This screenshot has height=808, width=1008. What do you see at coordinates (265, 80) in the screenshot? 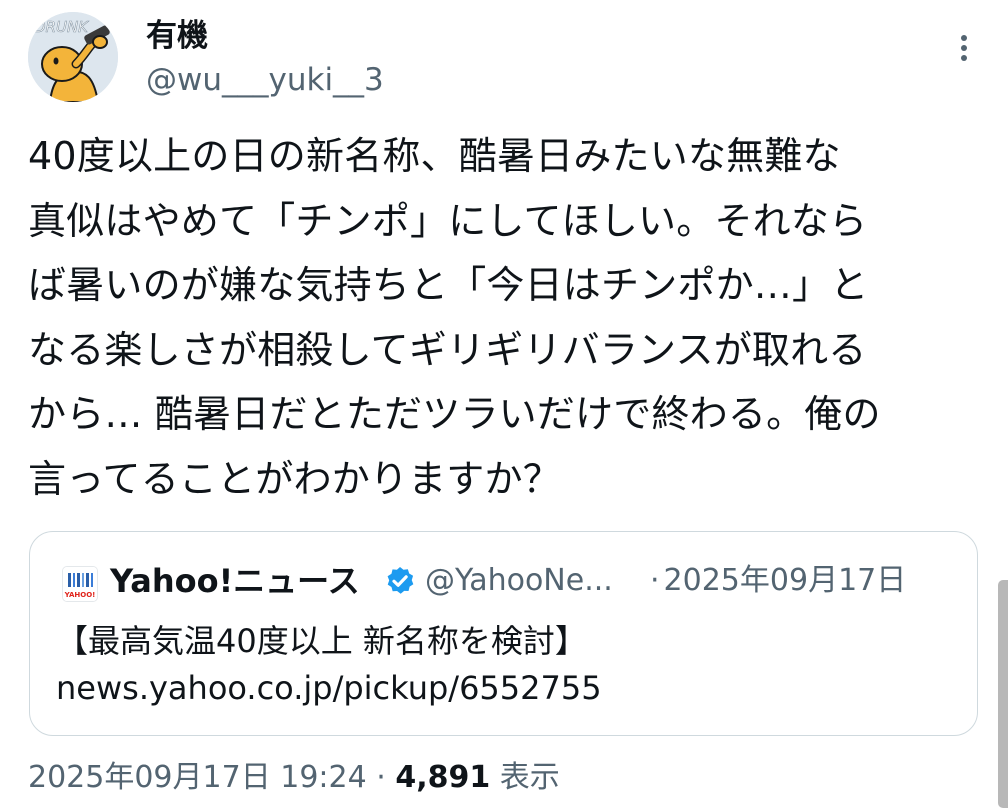
I see `author-handle: @wu___yuki__3` at bounding box center [265, 80].